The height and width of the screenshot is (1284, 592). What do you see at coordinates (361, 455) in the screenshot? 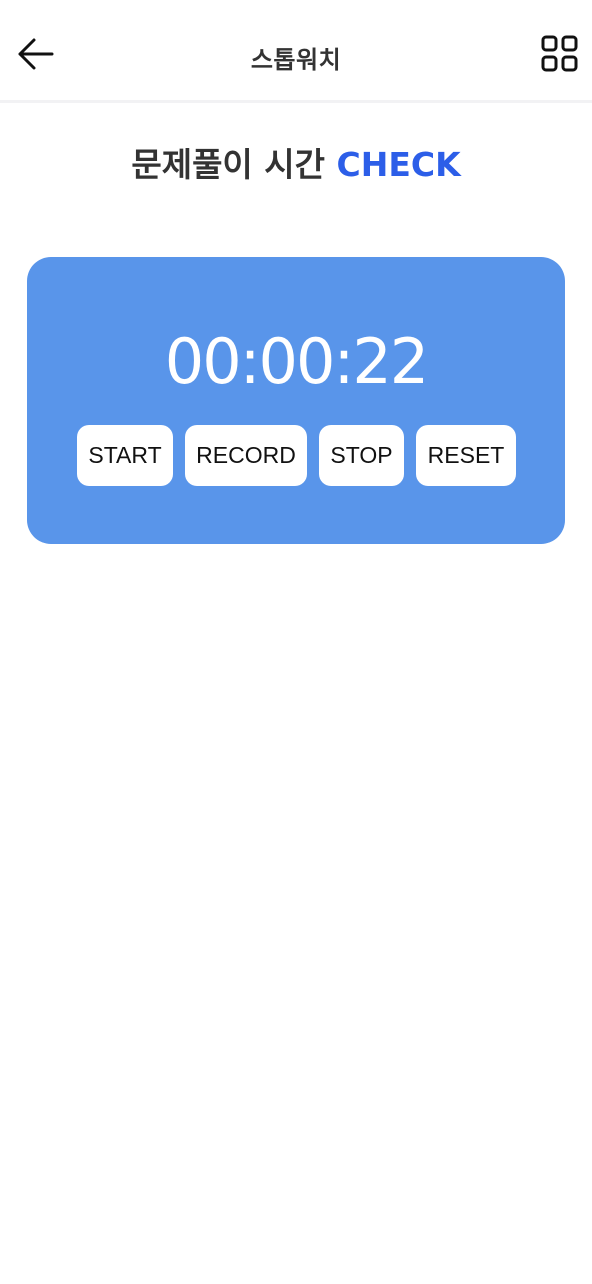
I see `stop-button: STOP` at bounding box center [361, 455].